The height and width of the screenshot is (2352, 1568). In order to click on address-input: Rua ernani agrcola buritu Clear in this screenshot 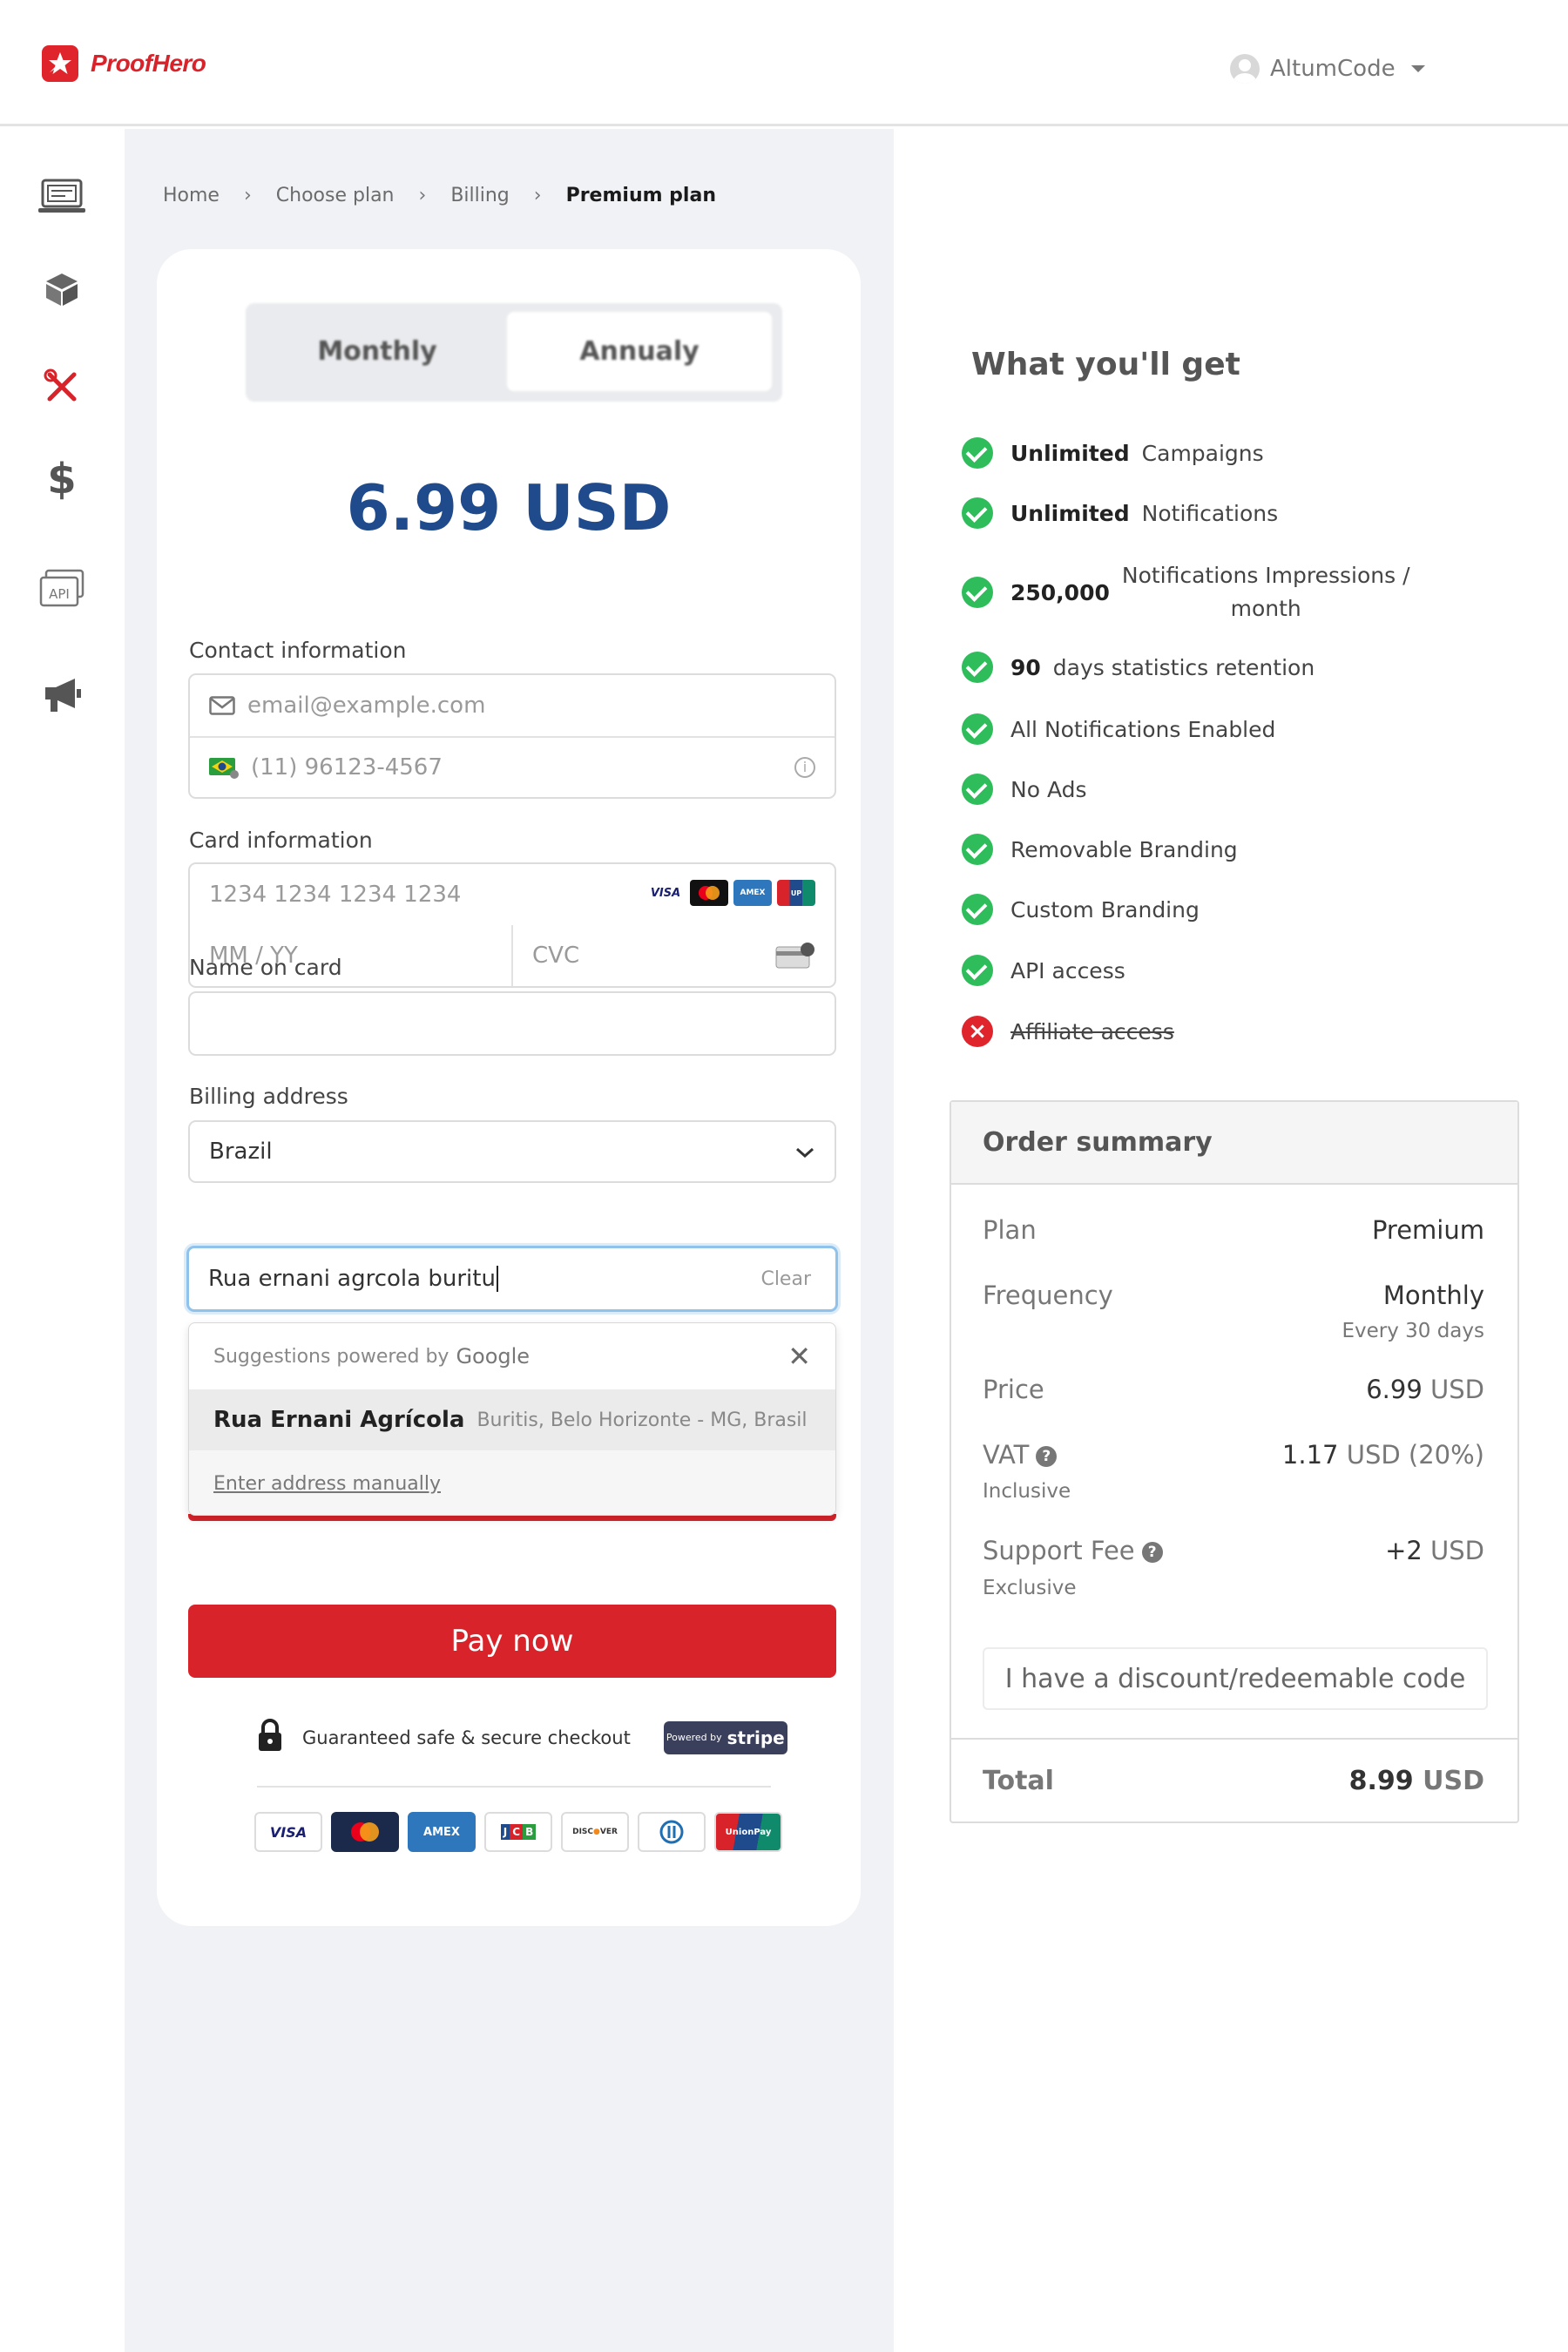, I will do `click(512, 1279)`.